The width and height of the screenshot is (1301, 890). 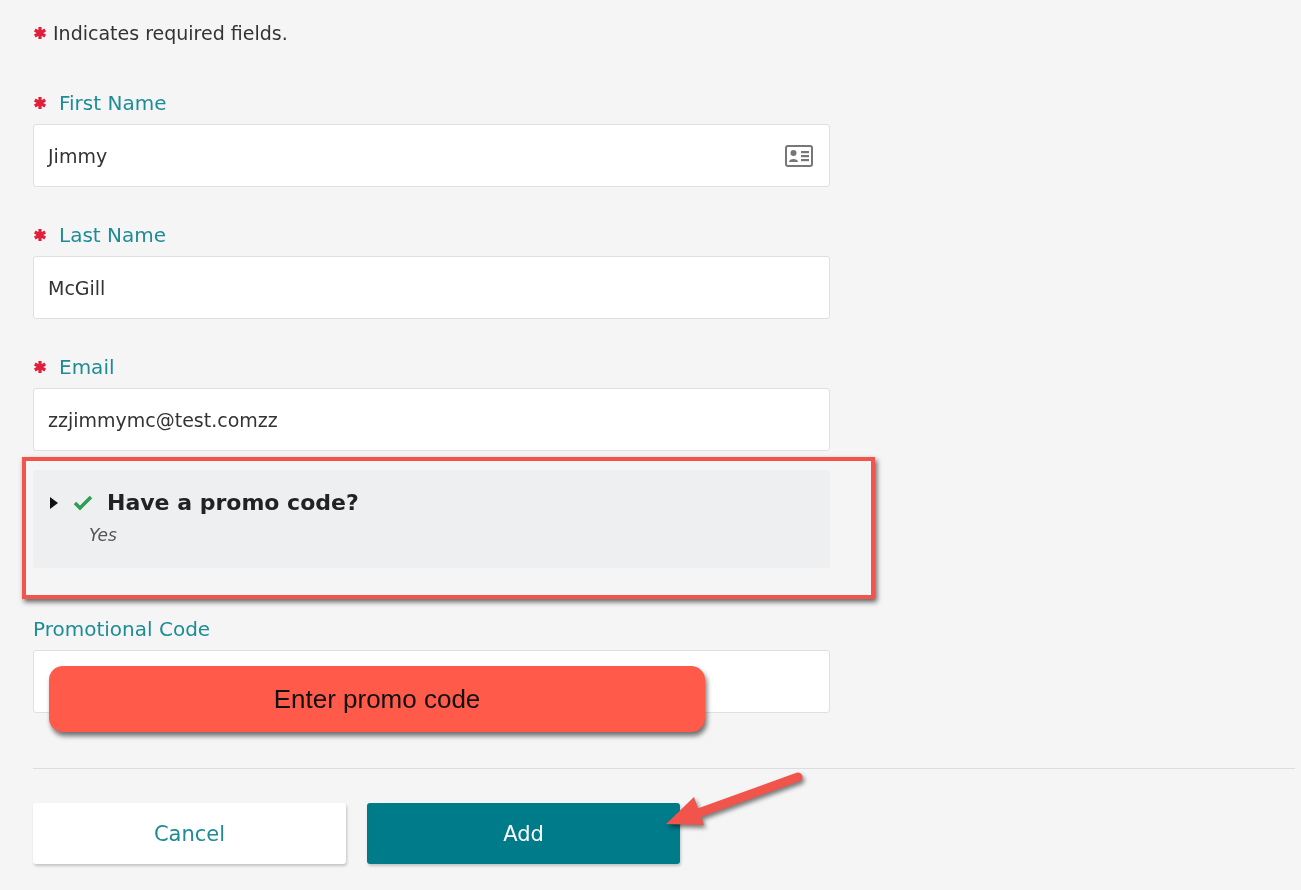 What do you see at coordinates (233, 502) in the screenshot?
I see `section-title: Have a promo code?` at bounding box center [233, 502].